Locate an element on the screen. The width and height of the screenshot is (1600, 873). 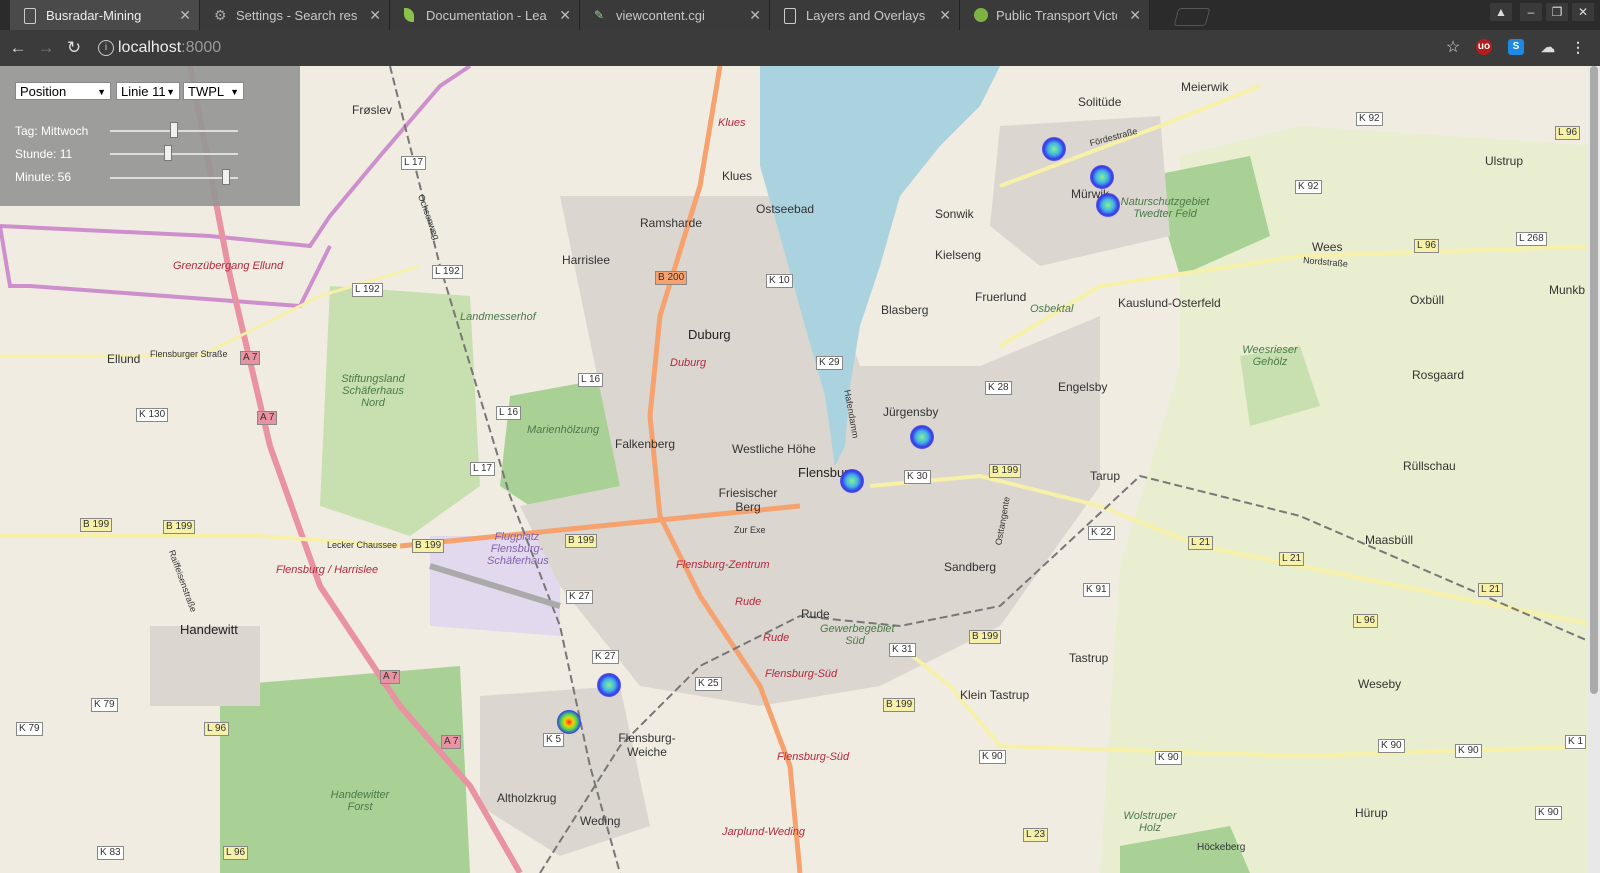
road-shield: K 1 is located at coordinates (1576, 742).